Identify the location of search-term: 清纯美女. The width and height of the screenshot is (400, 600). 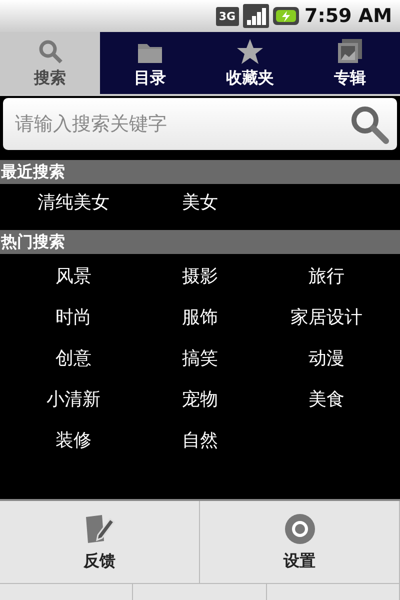
(73, 203).